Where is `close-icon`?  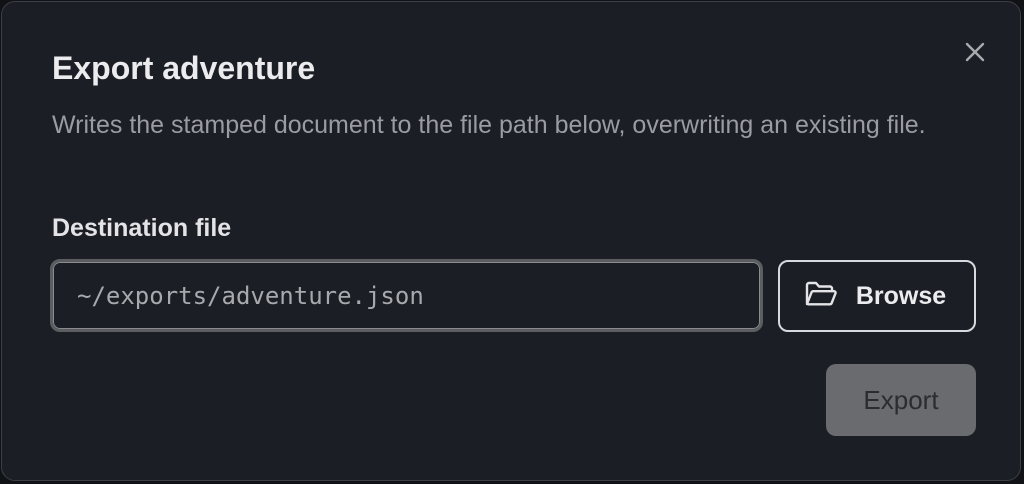 close-icon is located at coordinates (975, 52).